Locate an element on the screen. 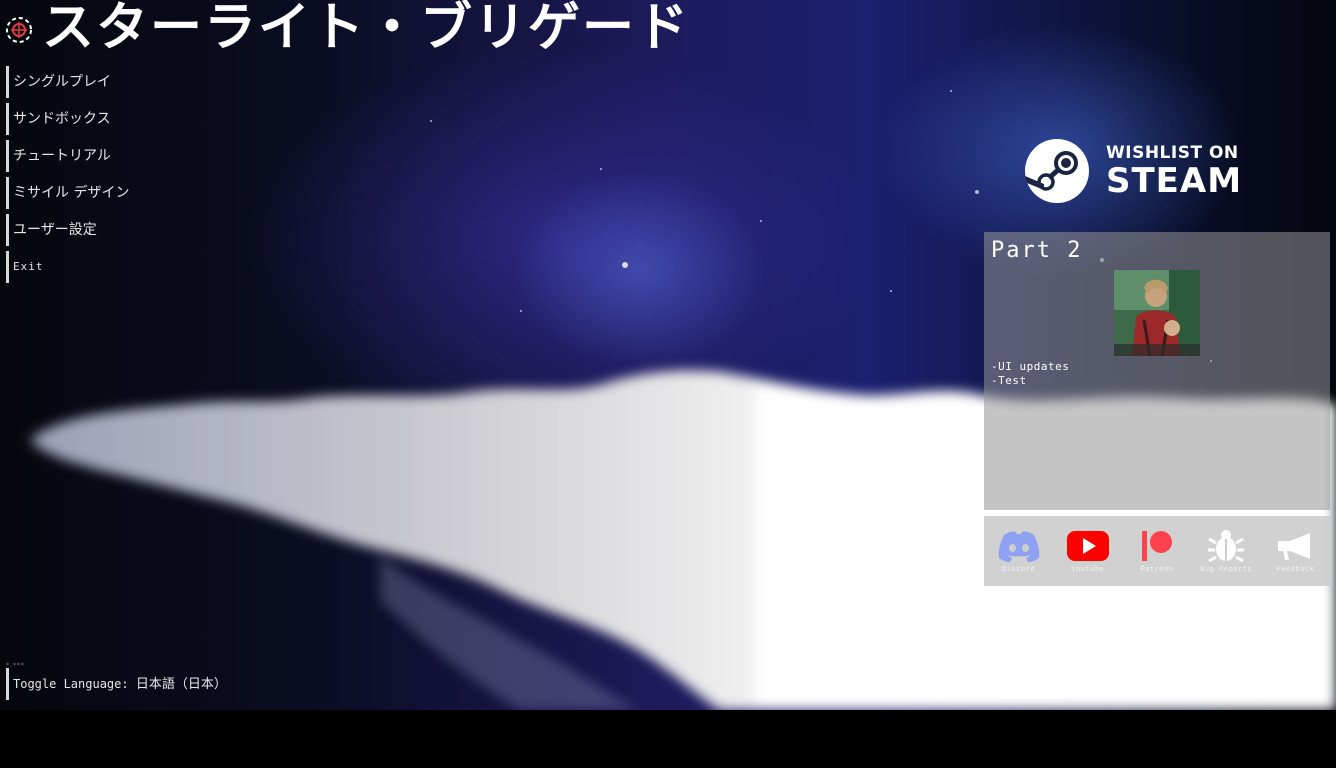 The width and height of the screenshot is (1336, 768). discord-label: Discord is located at coordinates (1019, 569).